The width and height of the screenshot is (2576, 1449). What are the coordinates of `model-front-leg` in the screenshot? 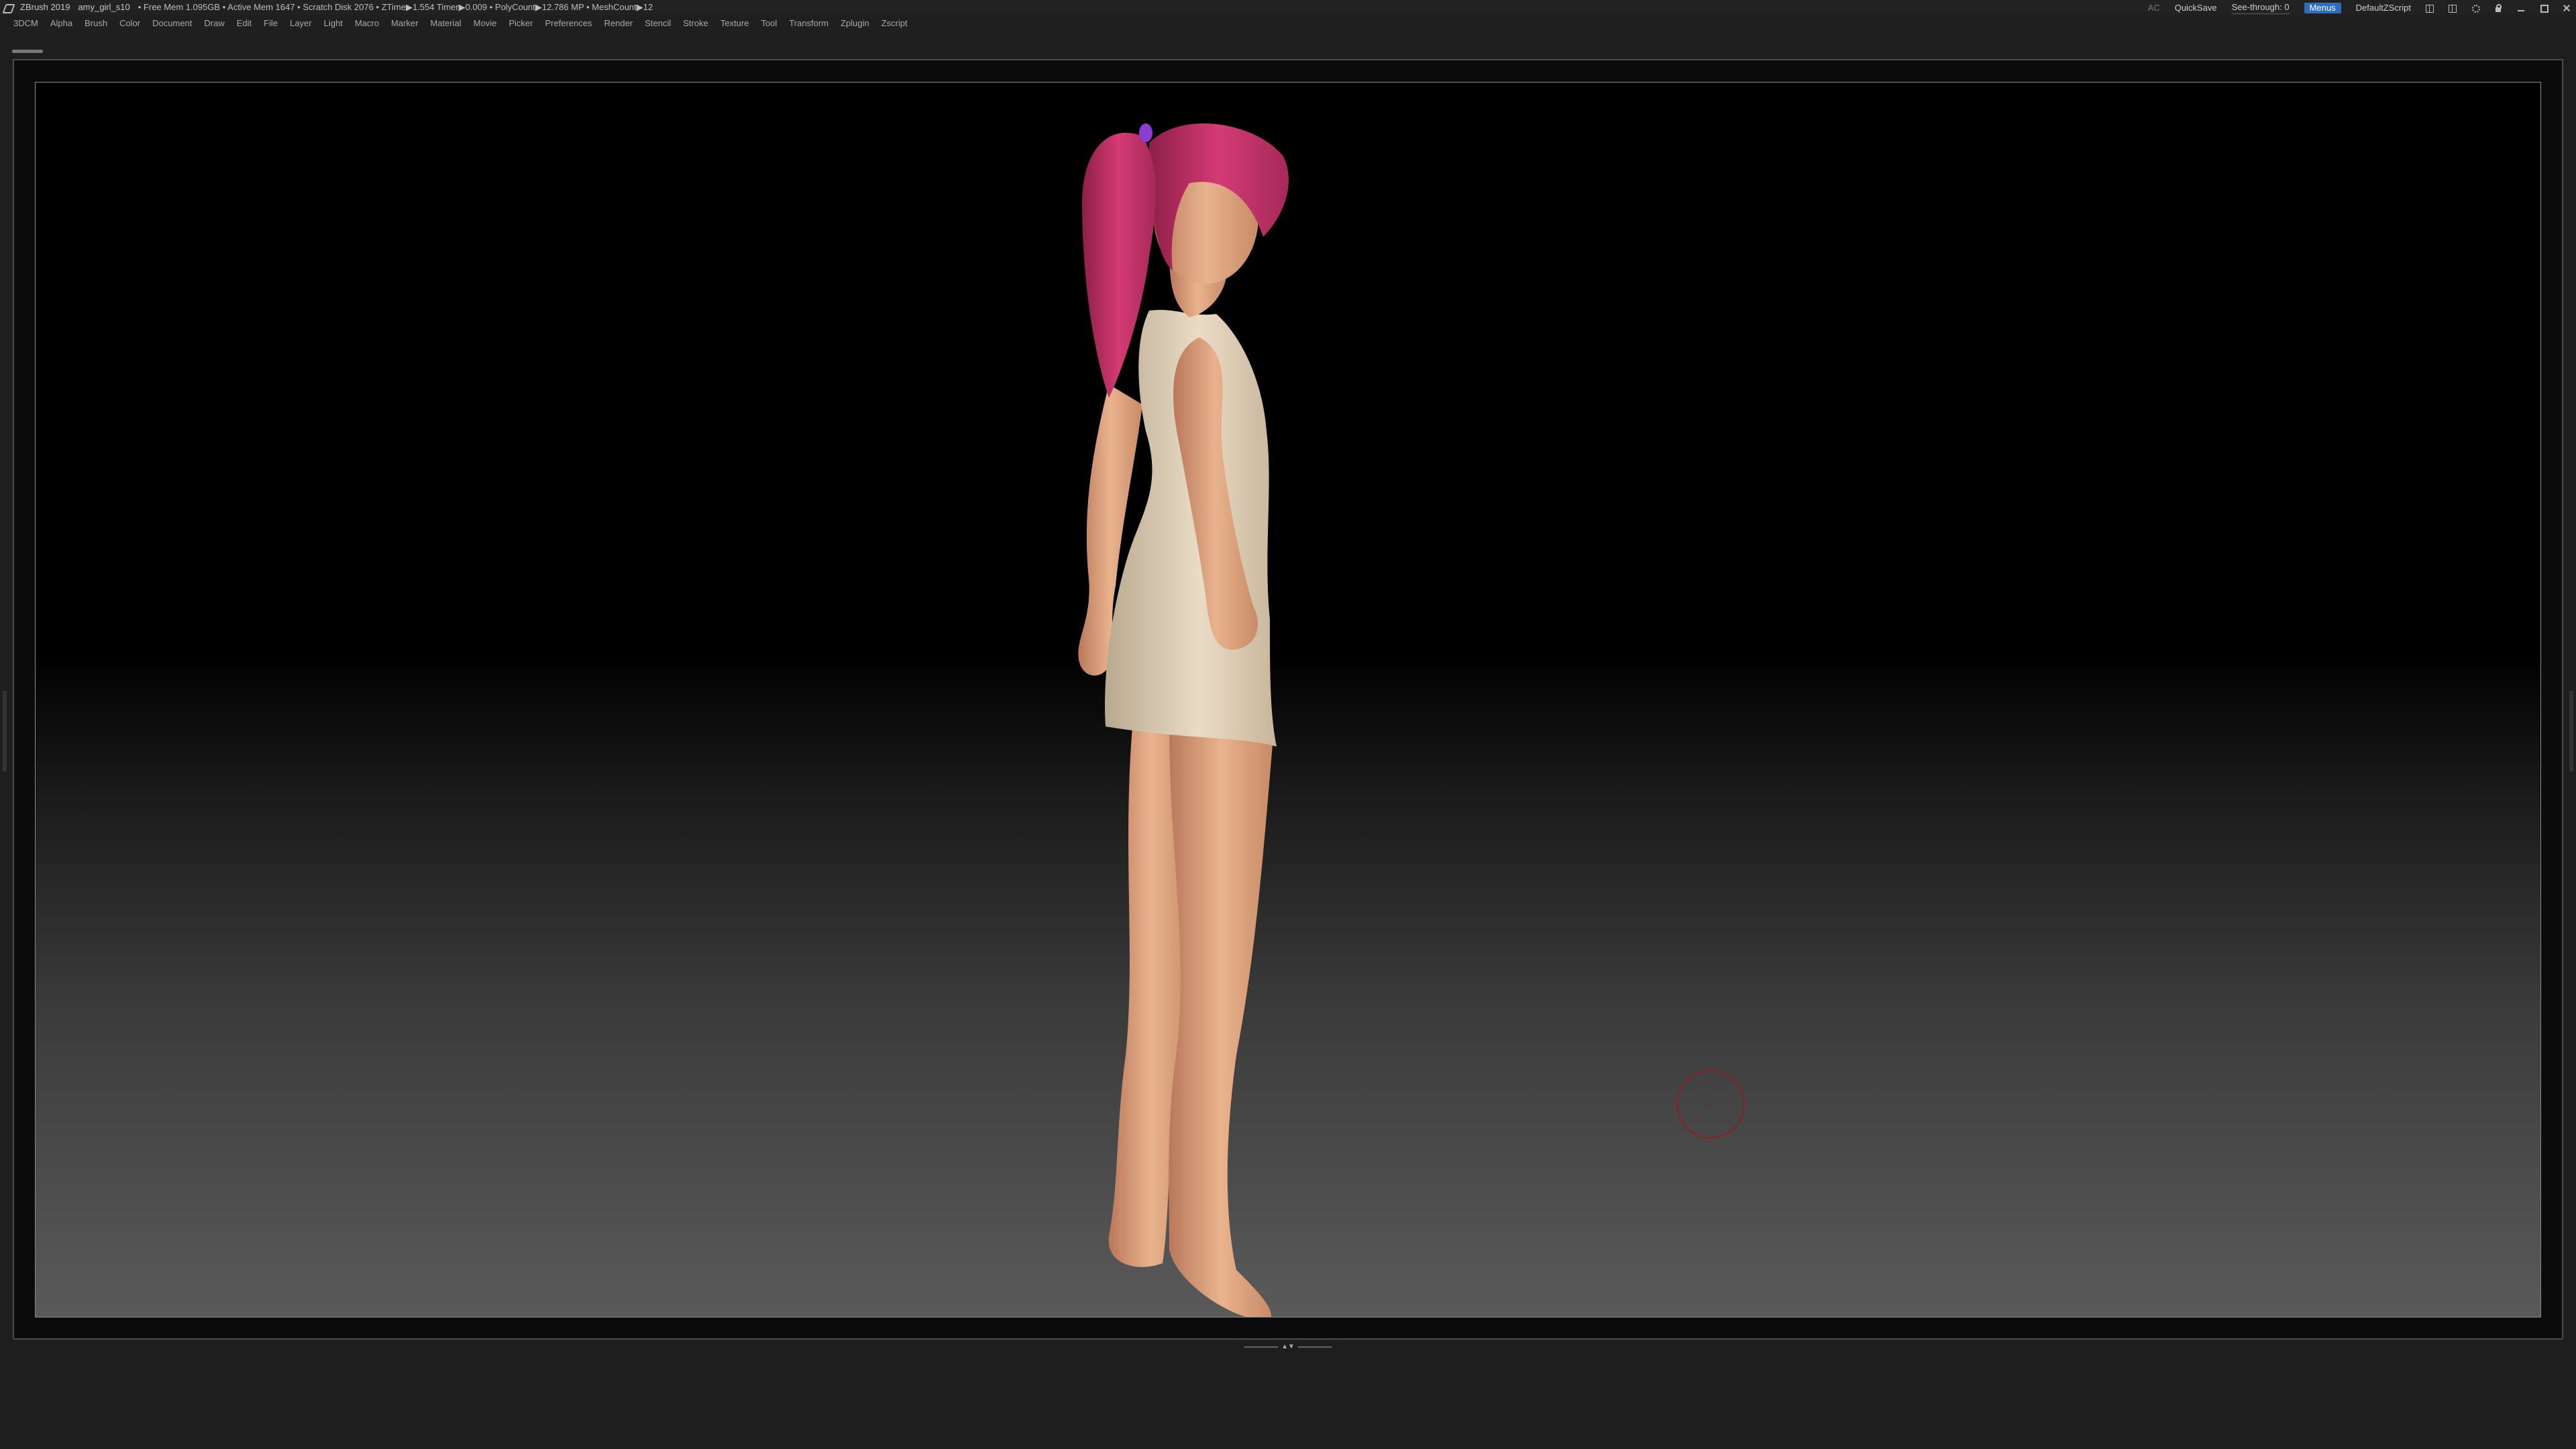 It's located at (1221, 1022).